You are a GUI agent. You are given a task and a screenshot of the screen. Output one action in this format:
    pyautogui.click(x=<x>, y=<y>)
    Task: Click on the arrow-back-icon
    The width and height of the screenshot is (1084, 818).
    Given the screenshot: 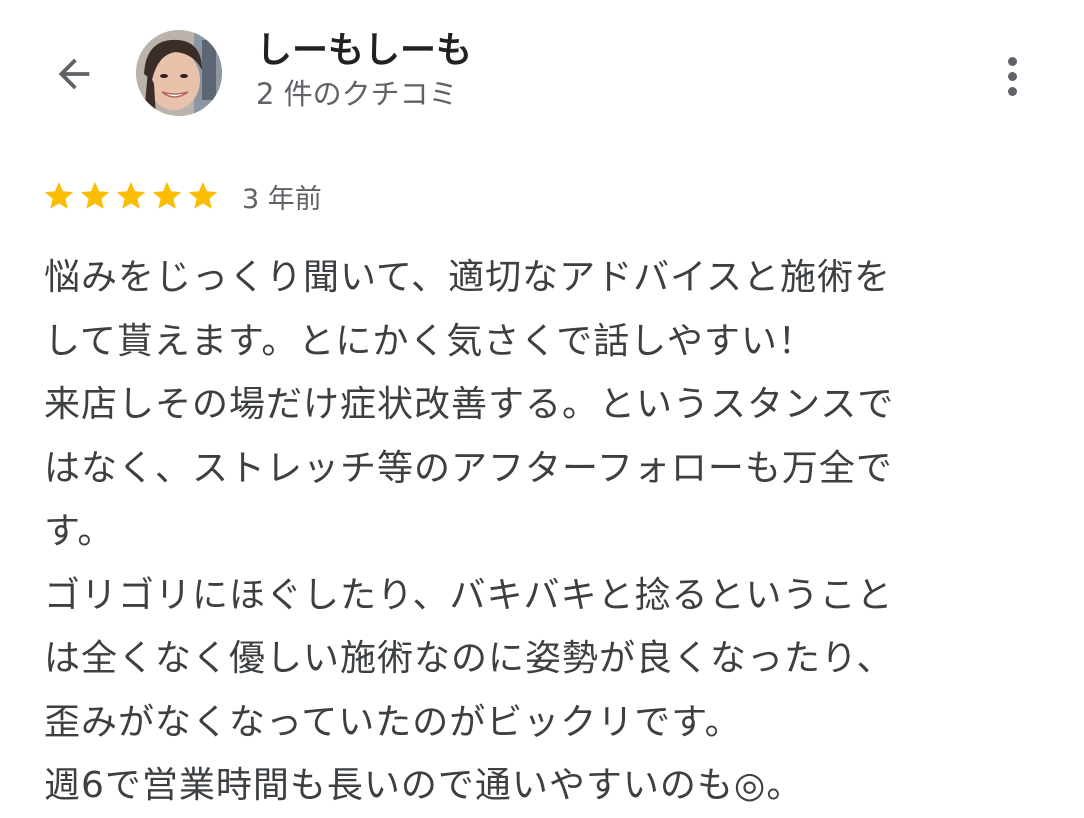 What is the action you would take?
    pyautogui.click(x=74, y=74)
    